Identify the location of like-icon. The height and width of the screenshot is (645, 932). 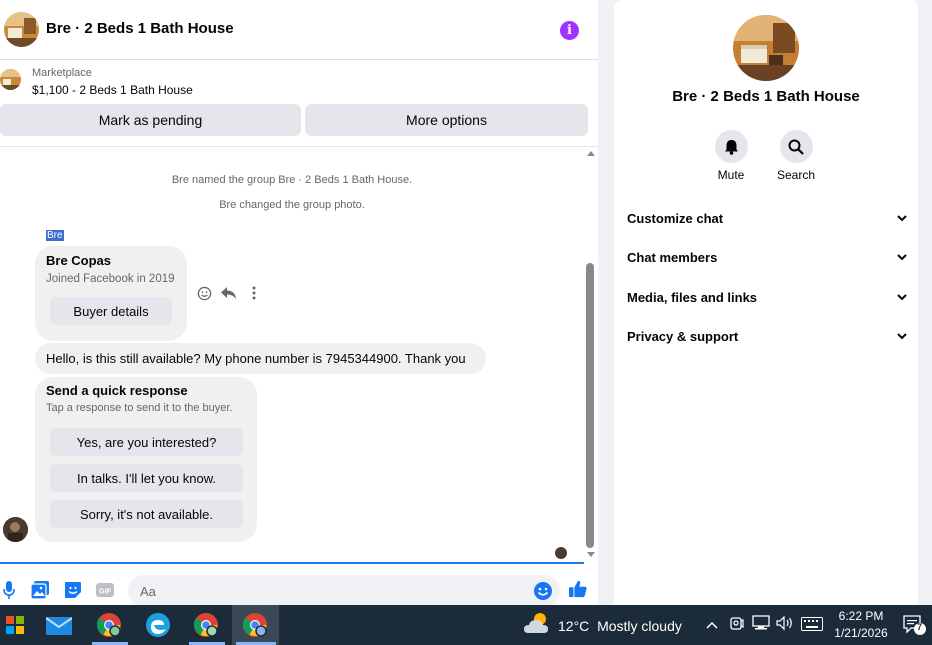
(578, 589).